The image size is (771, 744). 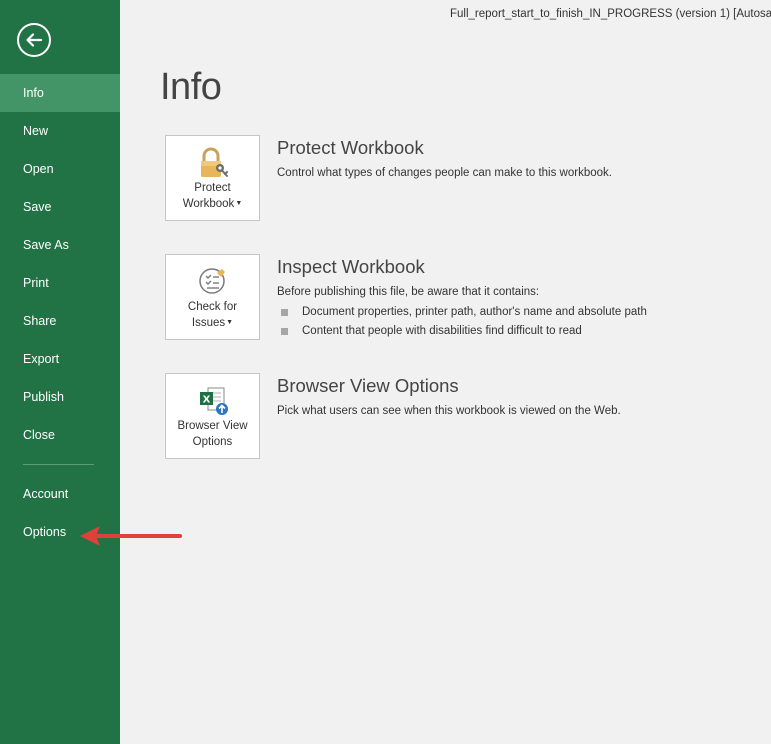 What do you see at coordinates (212, 315) in the screenshot?
I see `check-for-issues-label: Check for Issues▼` at bounding box center [212, 315].